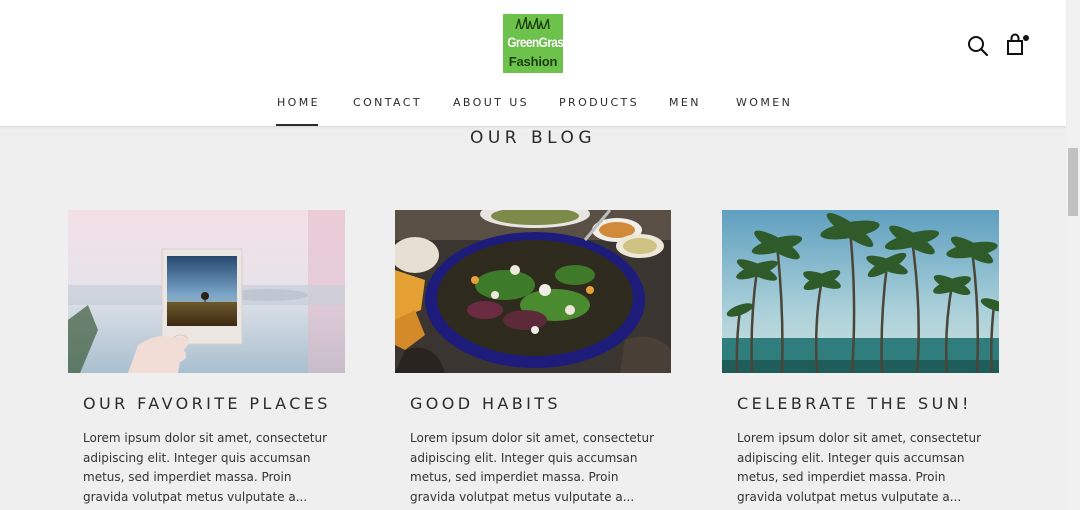  Describe the element at coordinates (485, 403) in the screenshot. I see `blog-post-title-2: GOOD HABITS` at that location.